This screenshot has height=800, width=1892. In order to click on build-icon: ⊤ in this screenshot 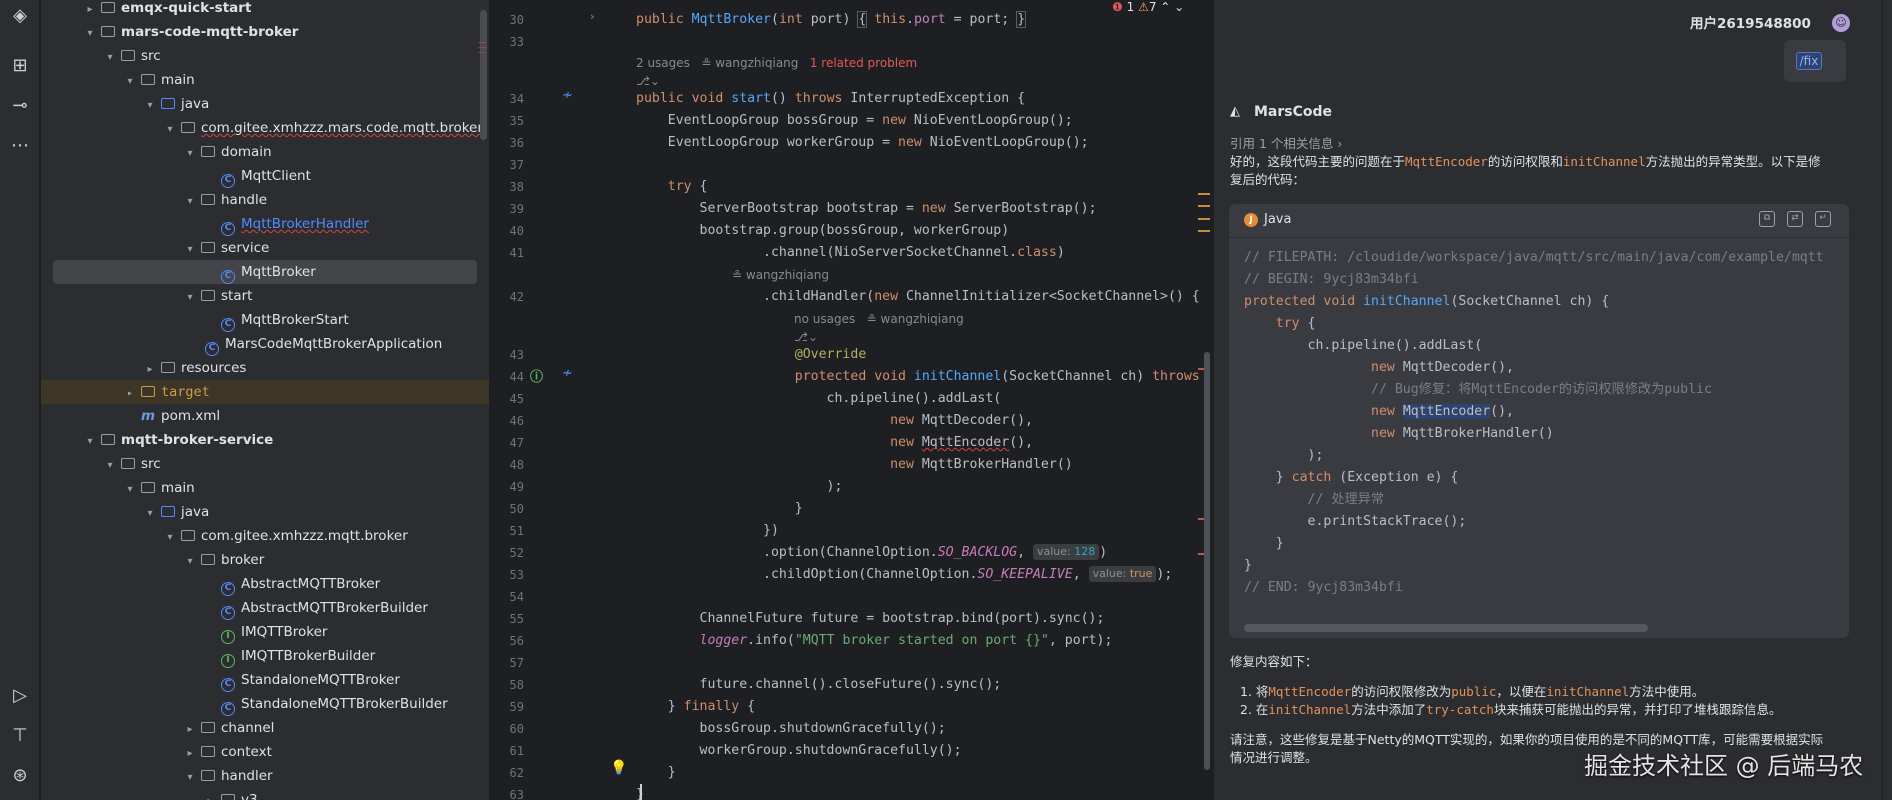, I will do `click(20, 736)`.